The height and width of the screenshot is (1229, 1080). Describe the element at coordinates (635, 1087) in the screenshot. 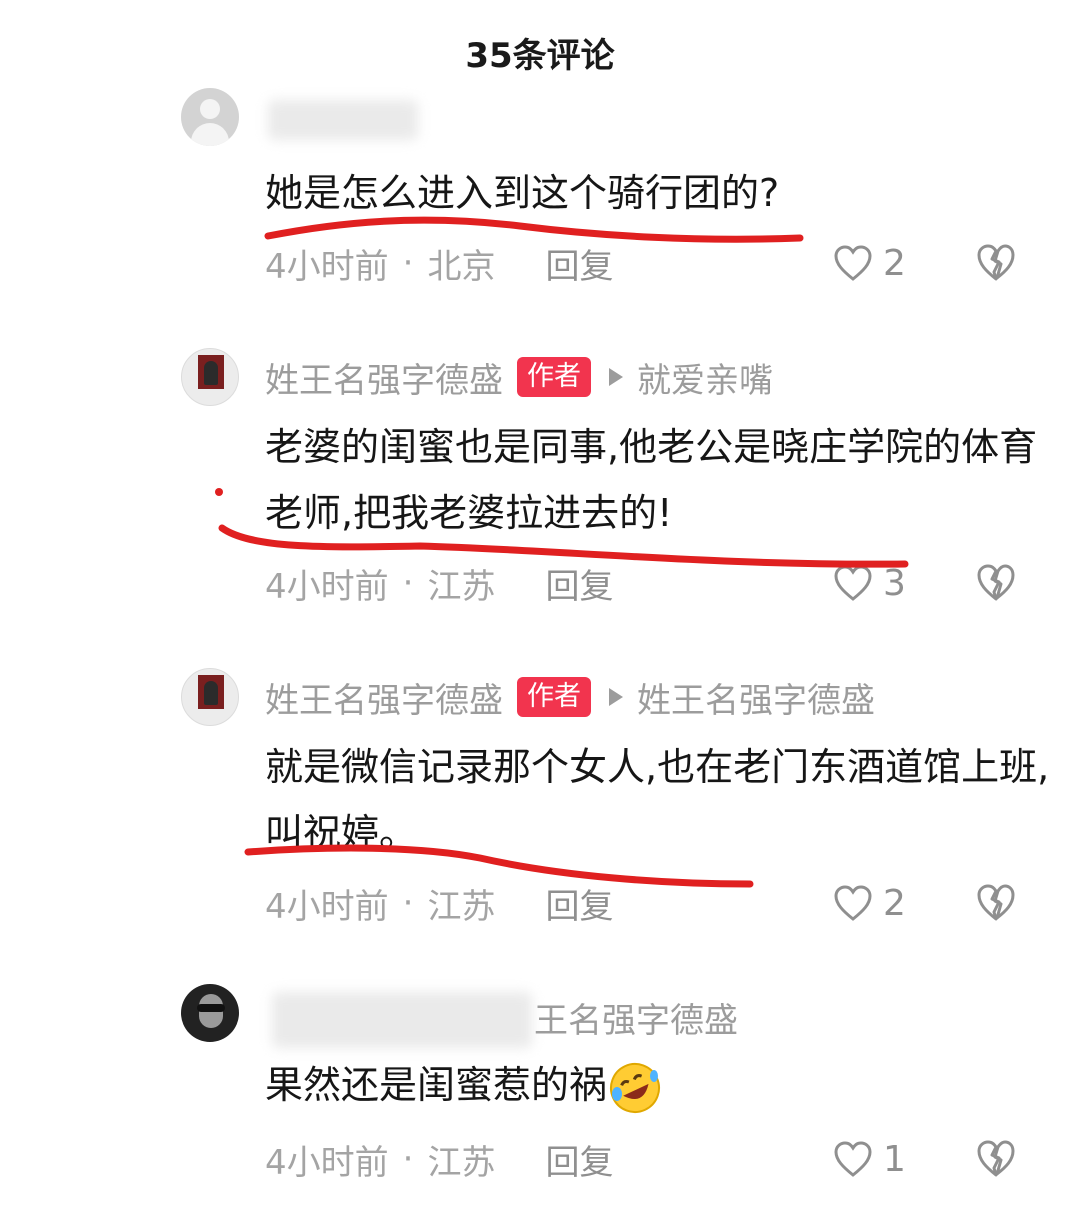

I see `rofl-emoji-icon` at that location.